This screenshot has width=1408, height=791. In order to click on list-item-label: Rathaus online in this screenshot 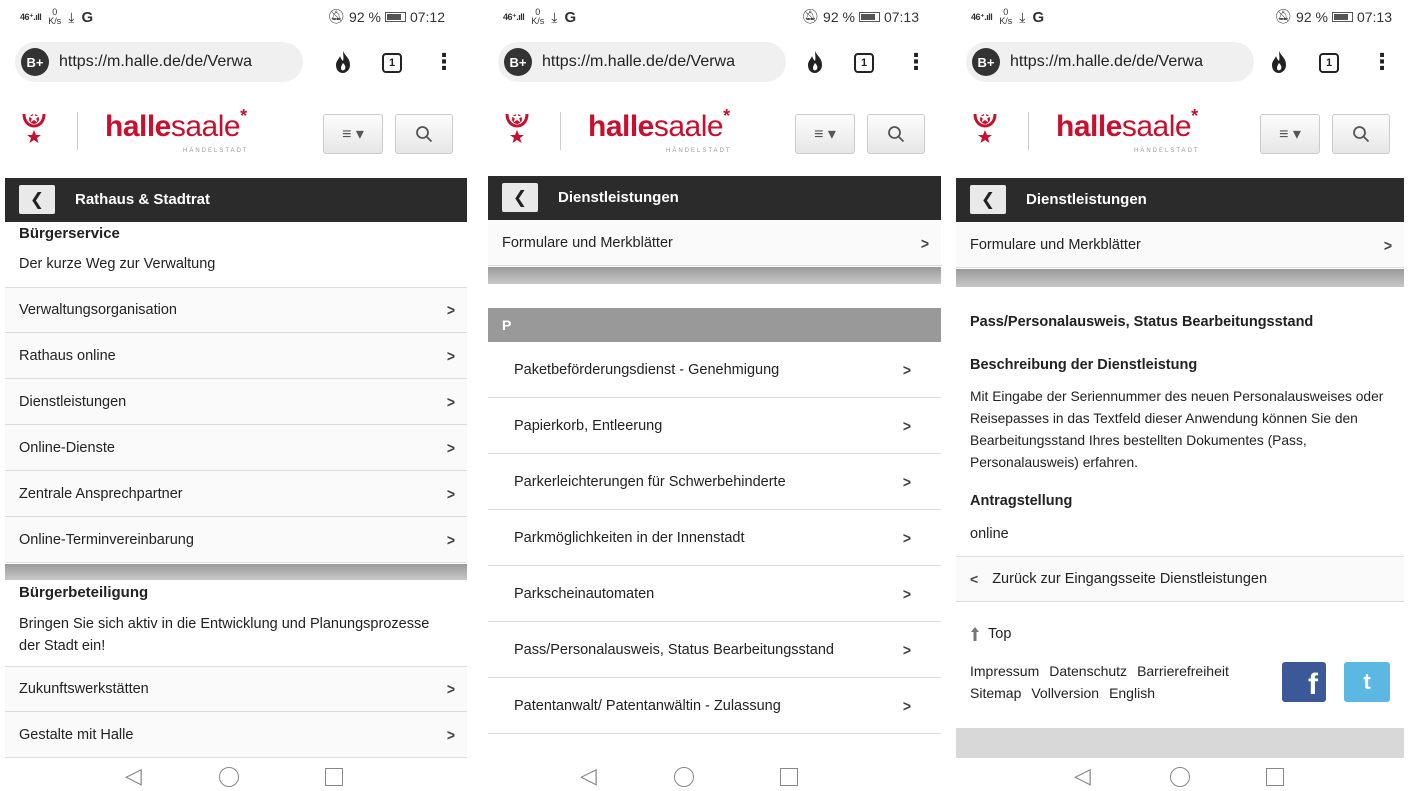, I will do `click(67, 355)`.